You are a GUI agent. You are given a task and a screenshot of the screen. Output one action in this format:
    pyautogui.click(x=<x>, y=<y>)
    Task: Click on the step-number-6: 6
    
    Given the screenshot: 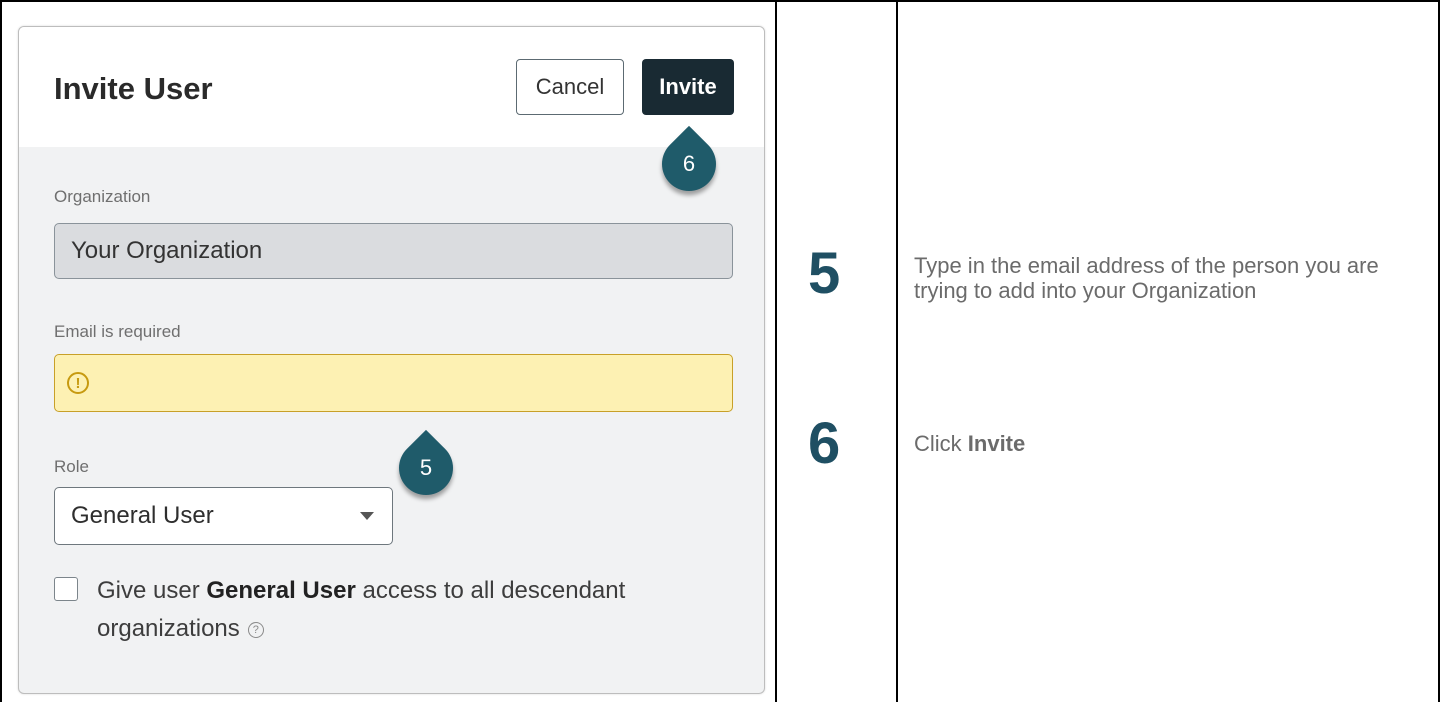 What is the action you would take?
    pyautogui.click(x=824, y=443)
    